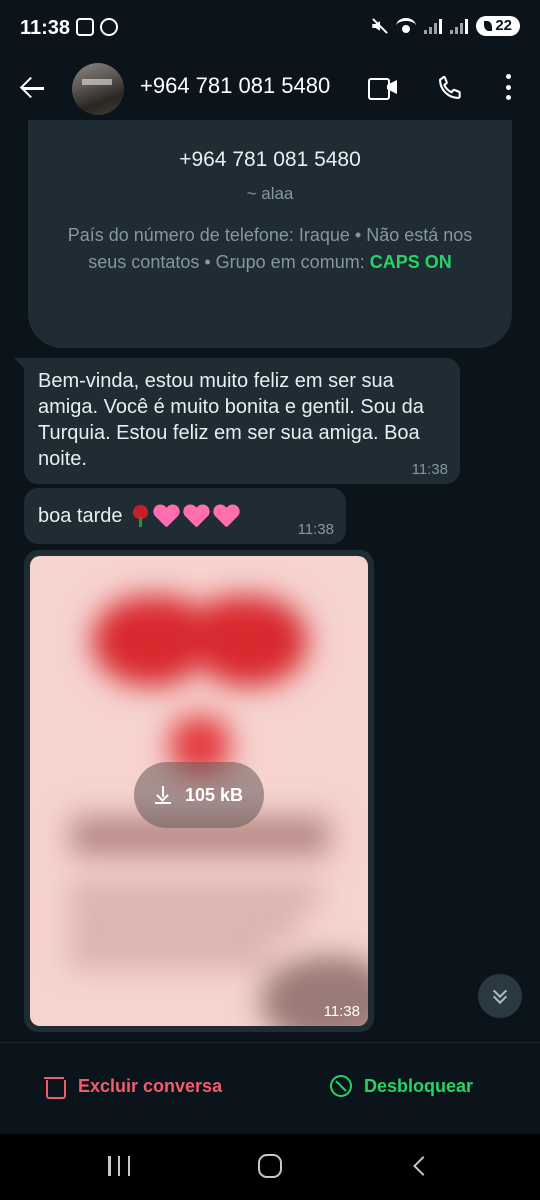 The width and height of the screenshot is (540, 1200). I want to click on delete-chat-button: Excluir conversa, so click(133, 1087).